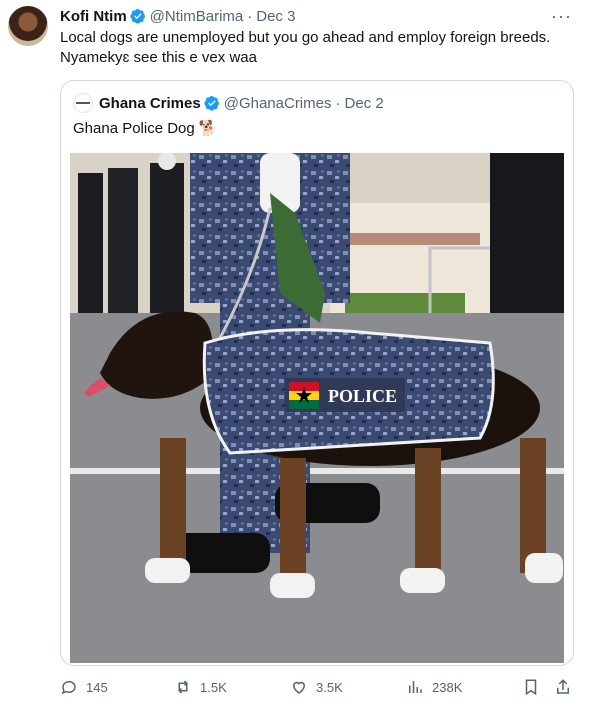 The width and height of the screenshot is (590, 706). I want to click on reply-button: 145, so click(84, 687).